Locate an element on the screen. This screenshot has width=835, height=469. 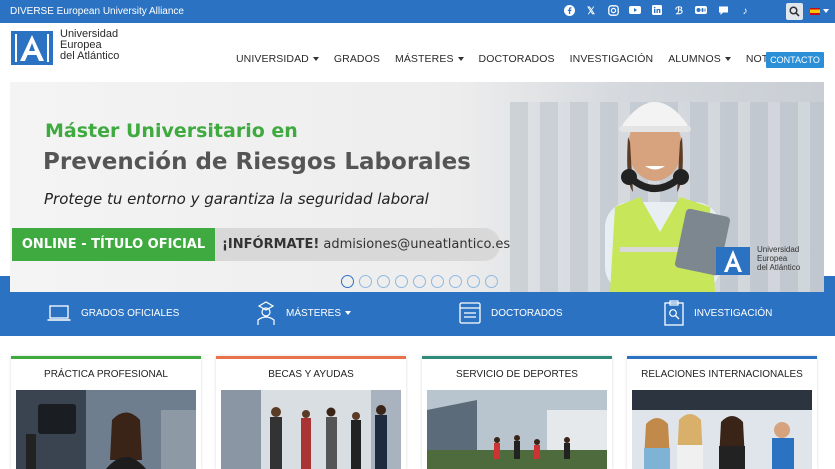
instagram-icon is located at coordinates (613, 11).